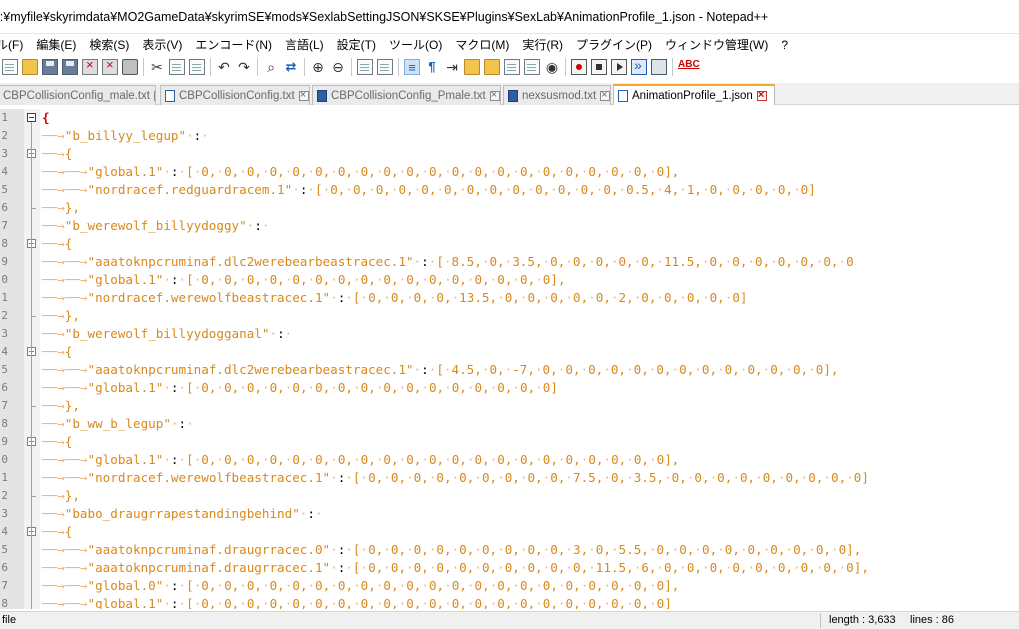 This screenshot has width=1019, height=629. What do you see at coordinates (4, 207) in the screenshot?
I see `line-number: 6` at bounding box center [4, 207].